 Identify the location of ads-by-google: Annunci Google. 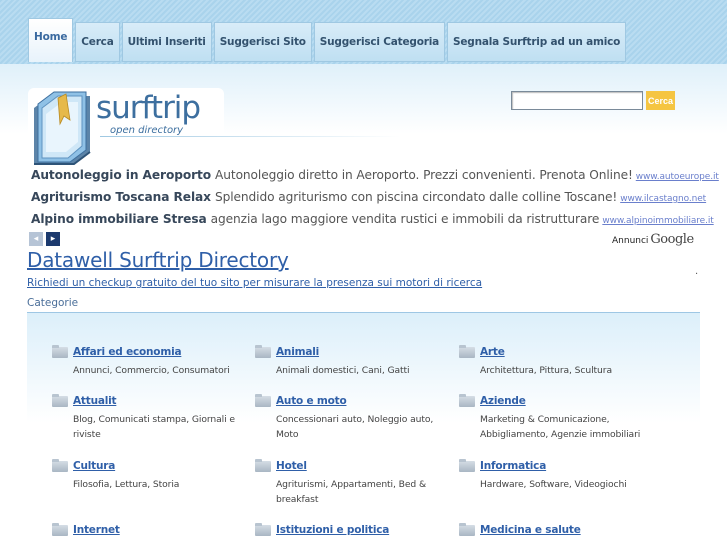
(653, 239).